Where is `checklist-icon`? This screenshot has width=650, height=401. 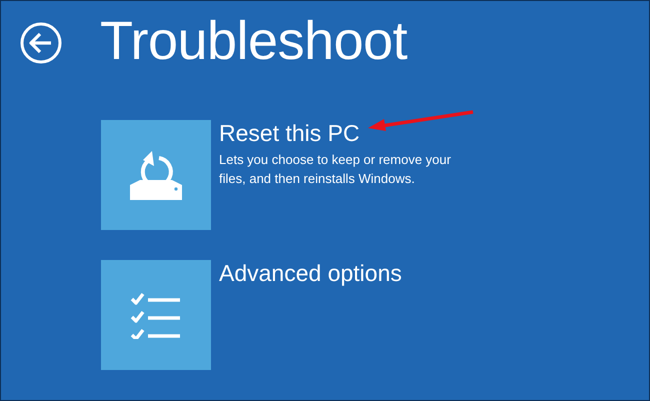
checklist-icon is located at coordinates (156, 315).